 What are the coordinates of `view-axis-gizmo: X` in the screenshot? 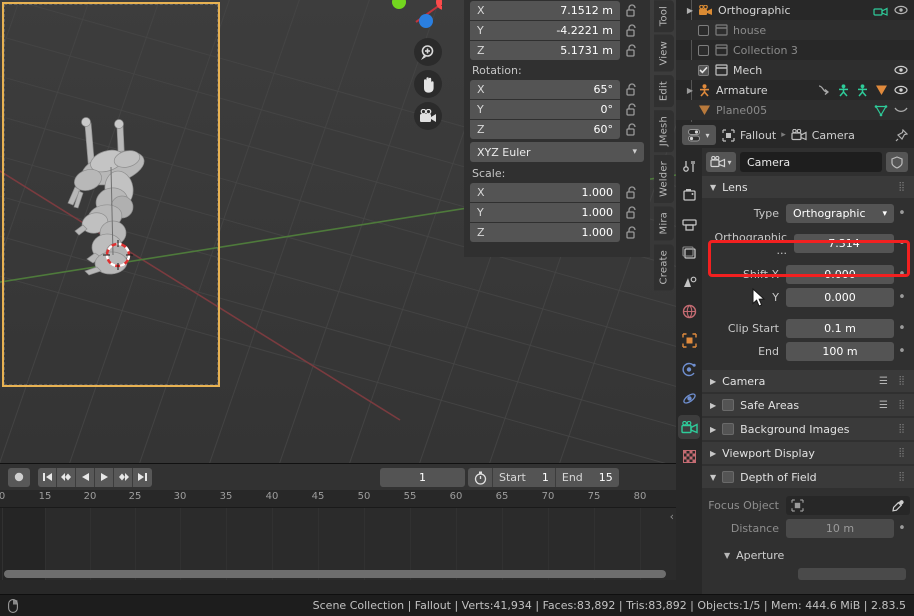 It's located at (407, 22).